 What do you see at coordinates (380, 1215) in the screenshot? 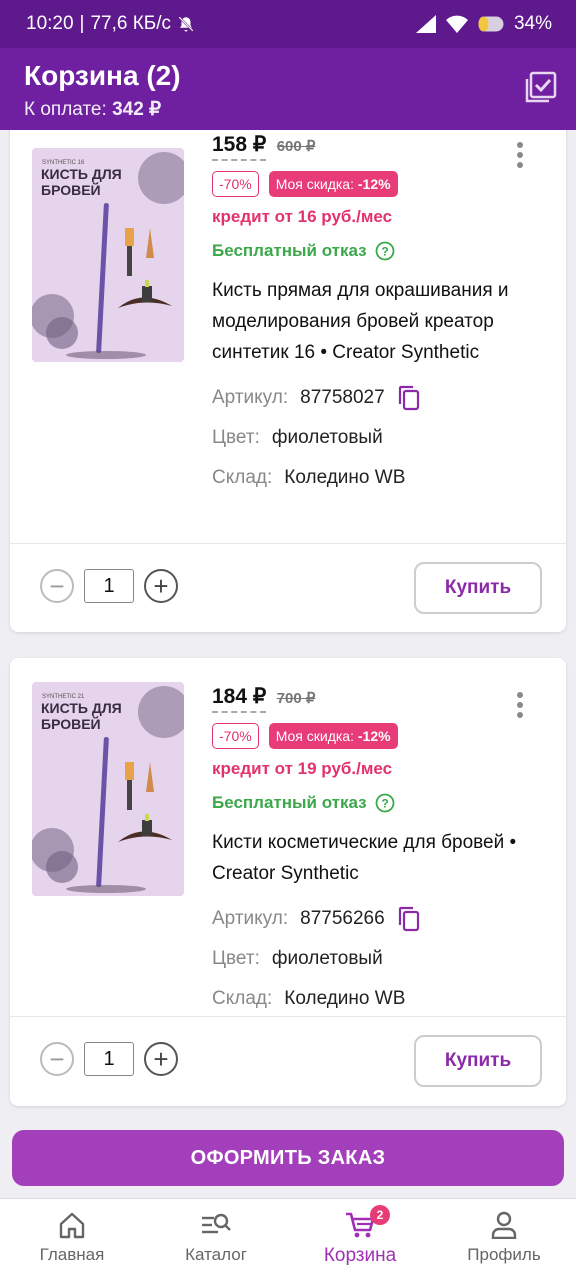
I see `cart-count-badge: 2` at bounding box center [380, 1215].